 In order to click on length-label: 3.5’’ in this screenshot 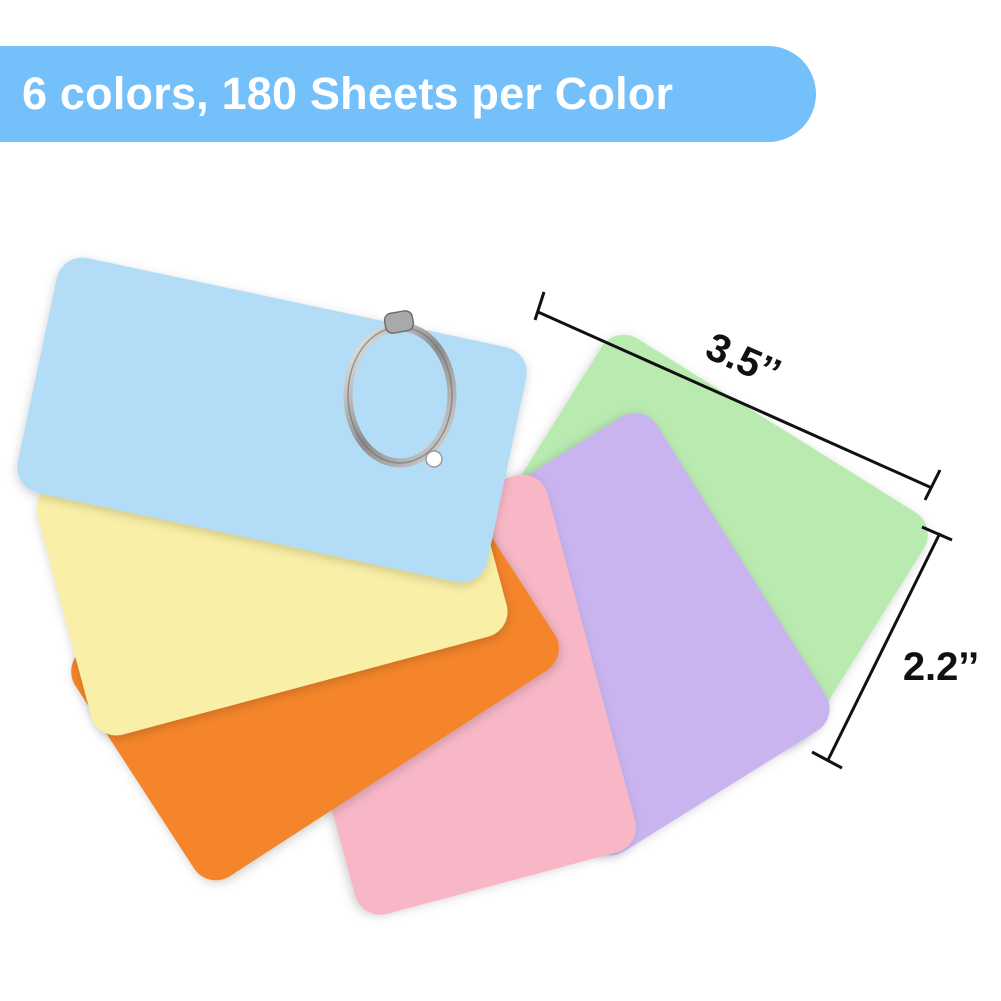, I will do `click(743, 359)`.